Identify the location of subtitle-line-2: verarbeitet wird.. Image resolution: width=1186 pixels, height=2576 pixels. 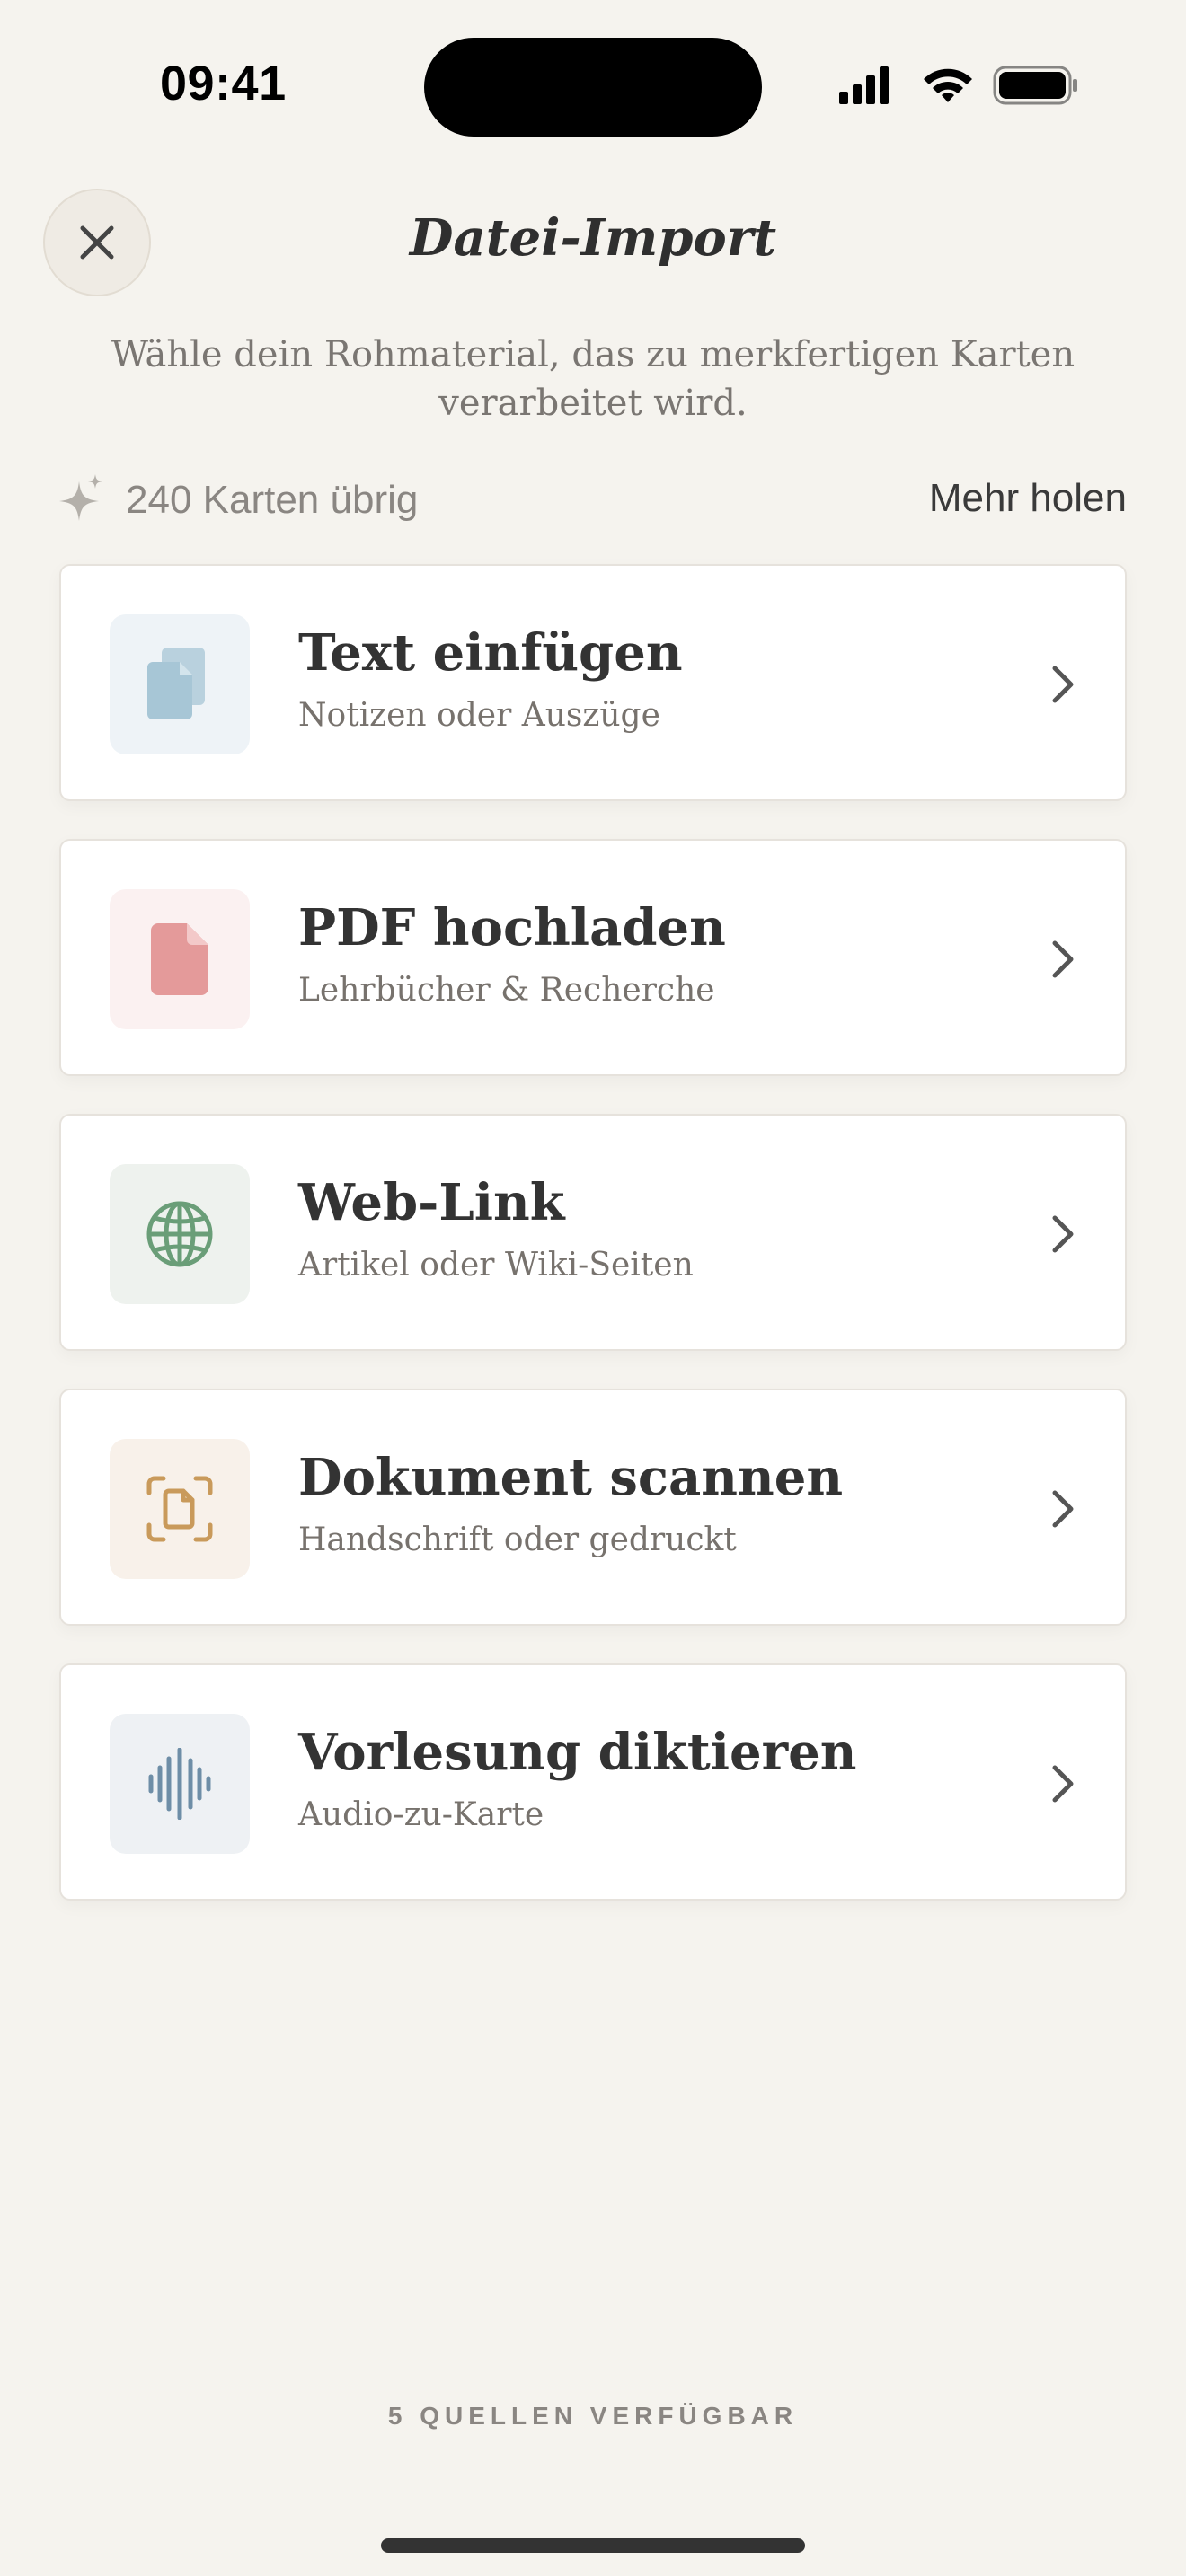
(593, 403).